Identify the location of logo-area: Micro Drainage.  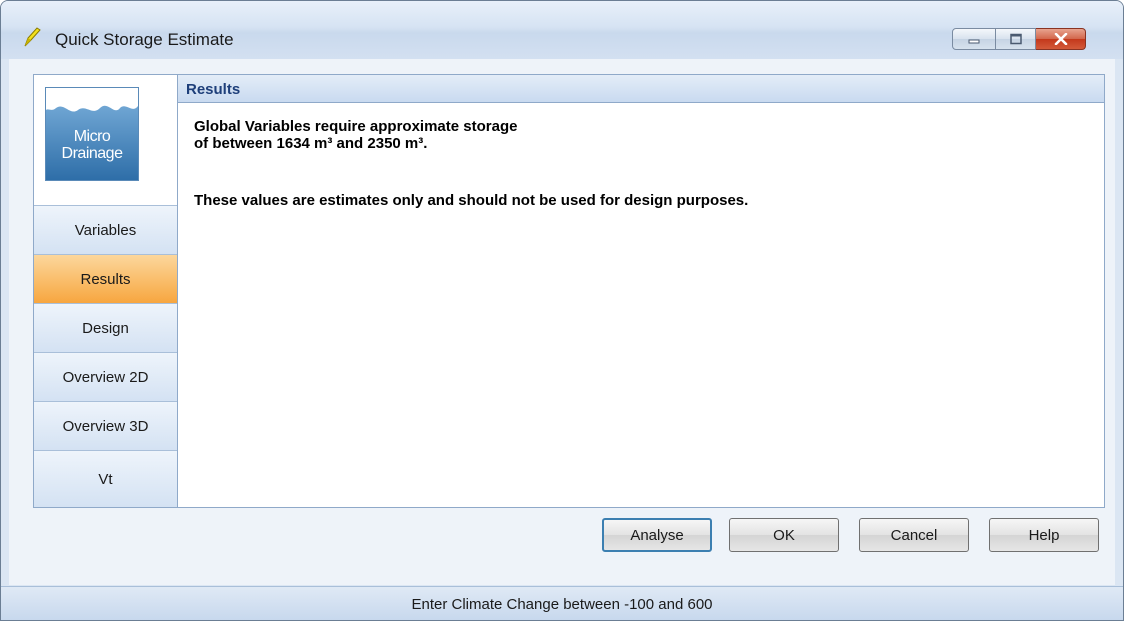
(105, 140).